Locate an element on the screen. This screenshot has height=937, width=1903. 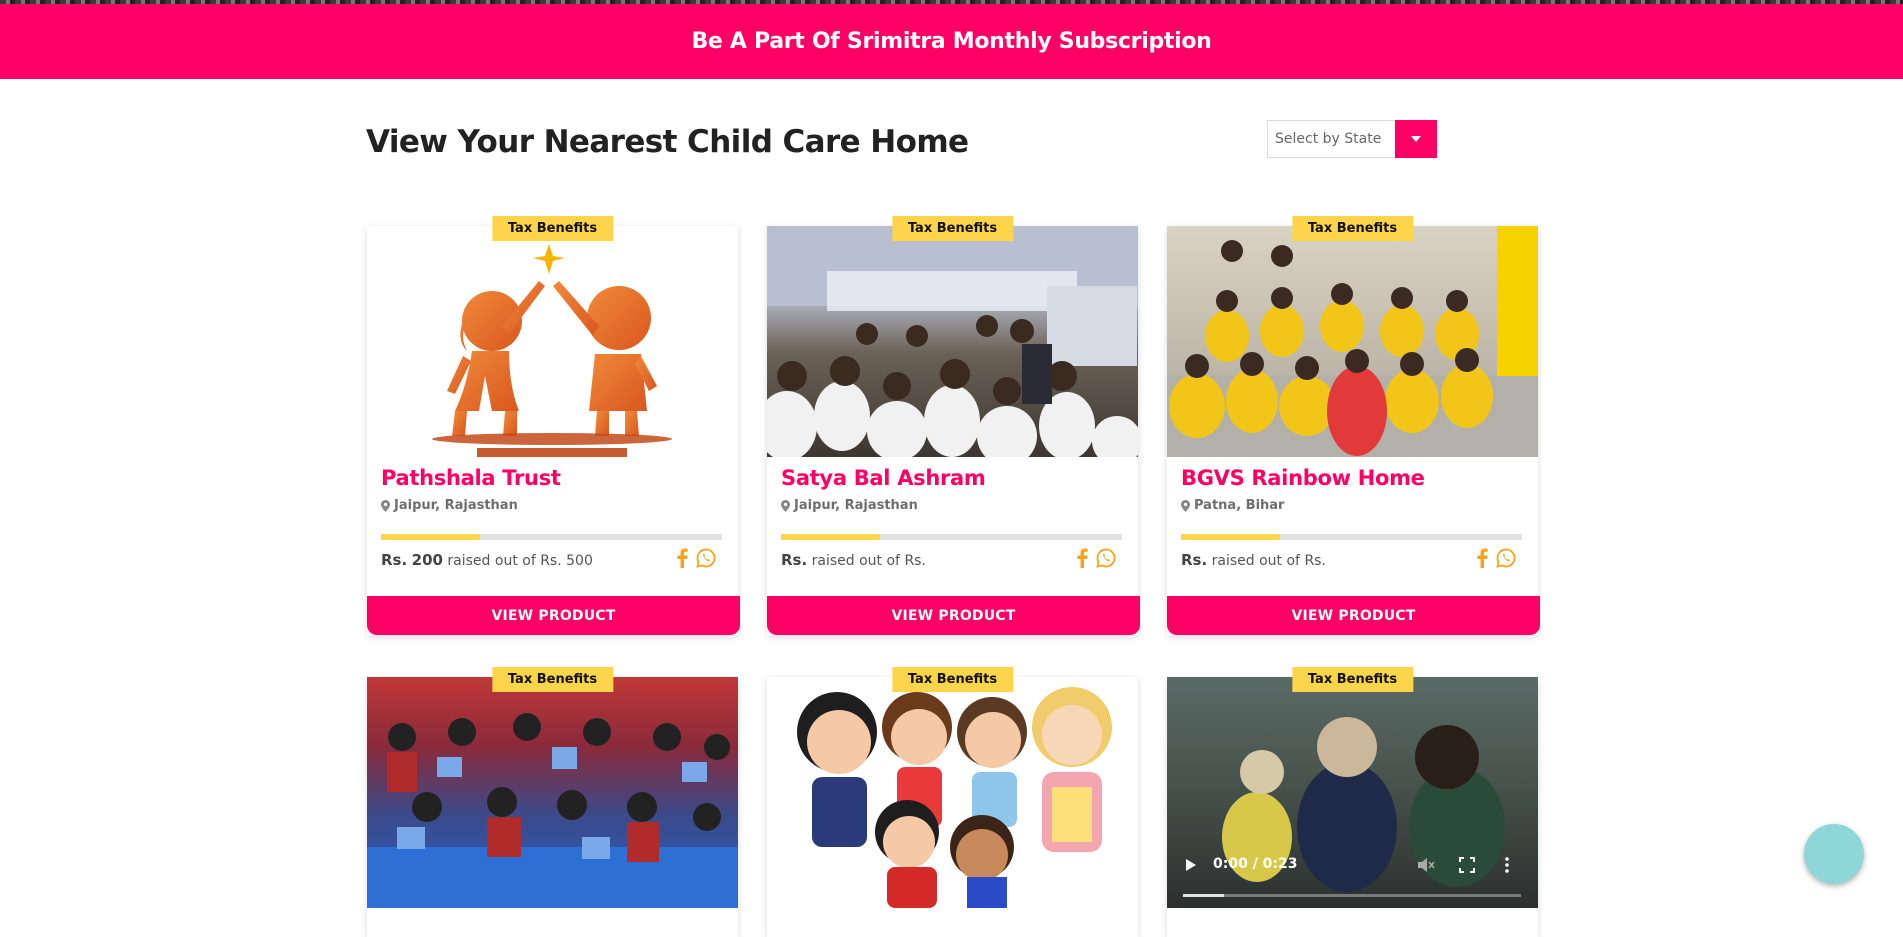
video-player: 0:00 / 0:23 is located at coordinates (1352, 792).